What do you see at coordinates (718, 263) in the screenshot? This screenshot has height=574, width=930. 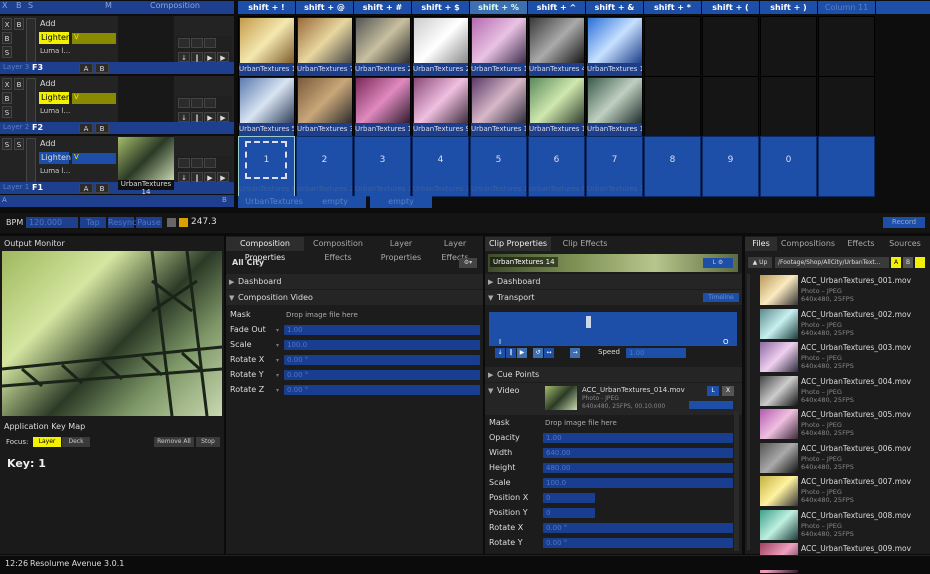 I see `clip-settings-button: L ⚙` at bounding box center [718, 263].